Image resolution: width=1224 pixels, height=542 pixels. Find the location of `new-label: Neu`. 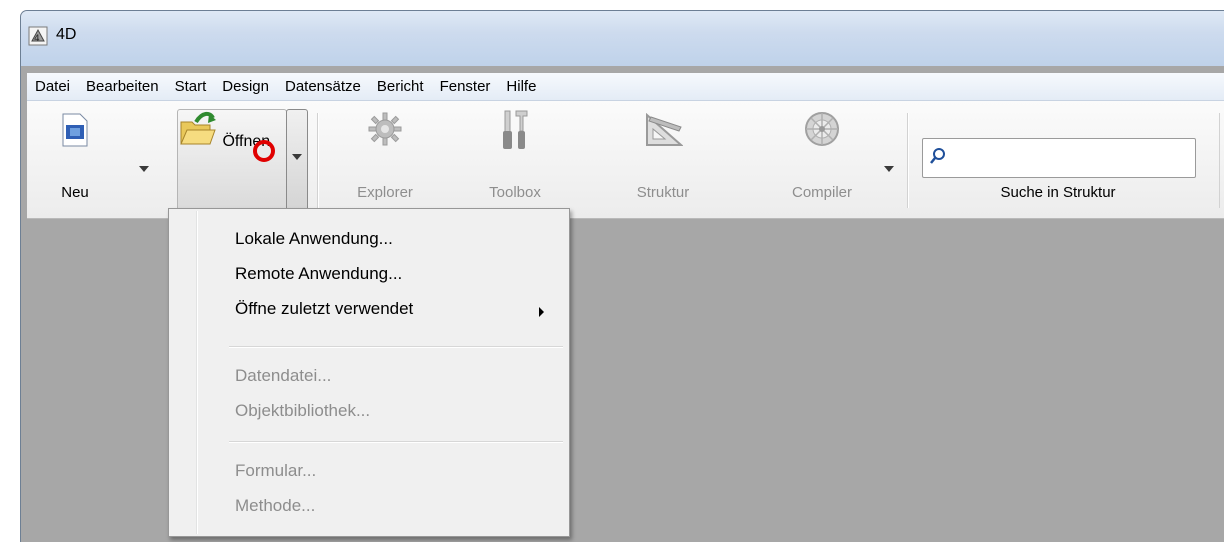

new-label: Neu is located at coordinates (75, 192).